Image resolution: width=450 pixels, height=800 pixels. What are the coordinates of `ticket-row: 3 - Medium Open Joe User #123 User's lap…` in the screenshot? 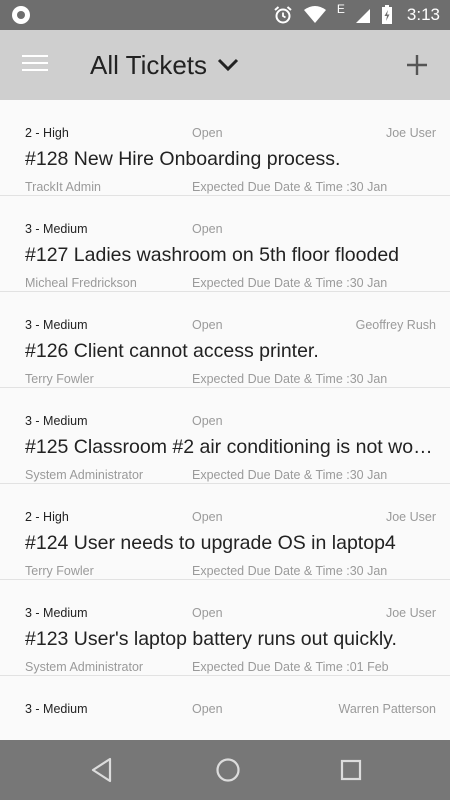 It's located at (225, 628).